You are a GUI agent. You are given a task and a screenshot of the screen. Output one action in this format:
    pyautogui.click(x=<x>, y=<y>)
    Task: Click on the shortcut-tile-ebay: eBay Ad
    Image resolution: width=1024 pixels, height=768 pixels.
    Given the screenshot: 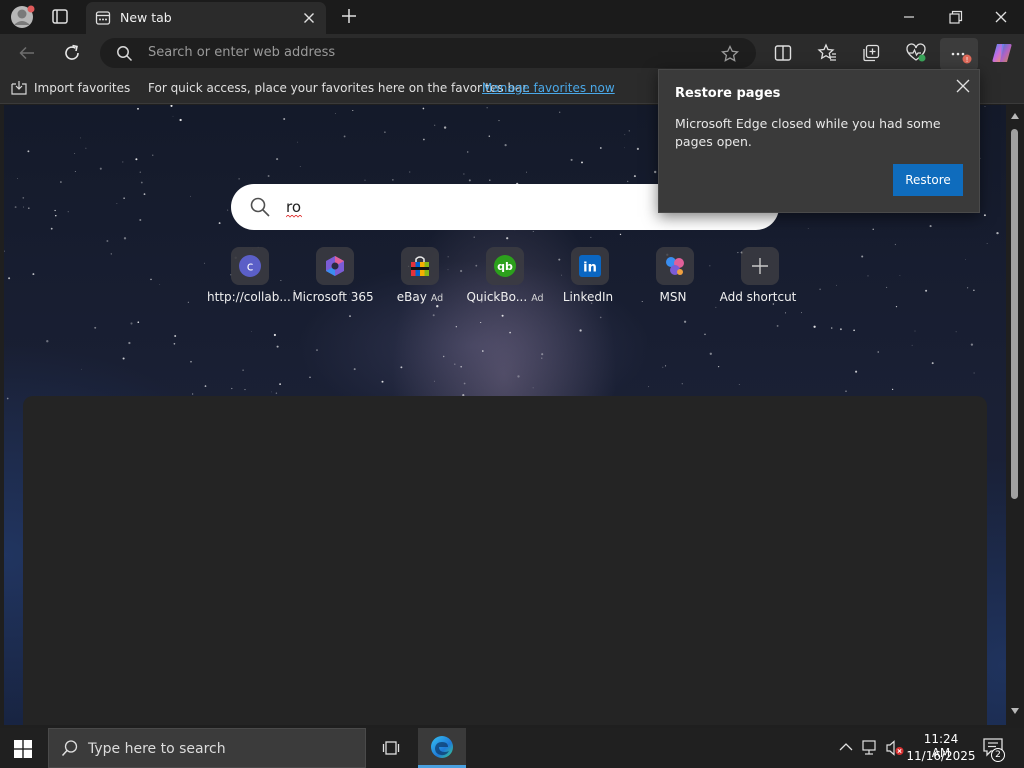 What is the action you would take?
    pyautogui.click(x=420, y=279)
    